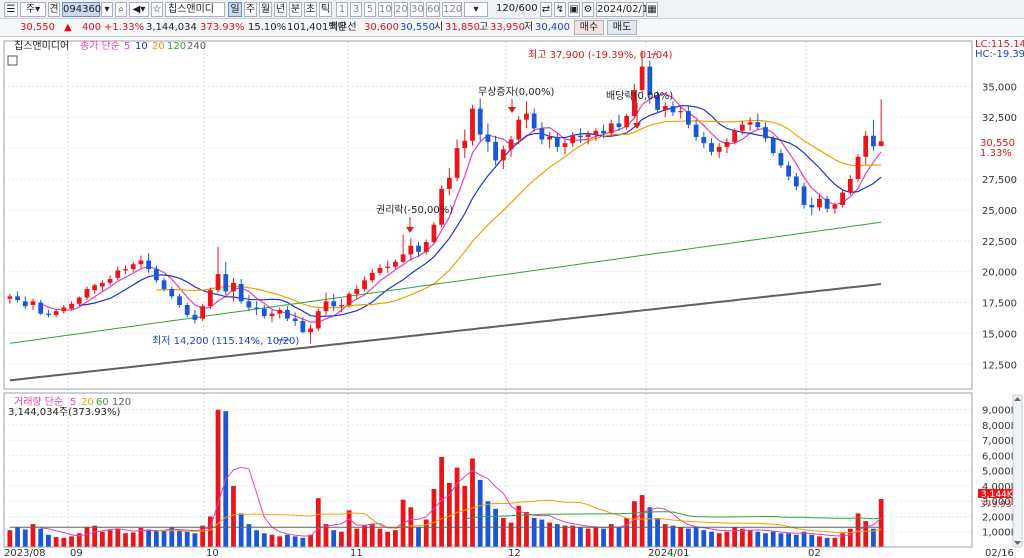 This screenshot has height=558, width=1024. What do you see at coordinates (600, 55) in the screenshot?
I see `annotation-high: 최고 37,900 (-19.39%, 01/04)` at bounding box center [600, 55].